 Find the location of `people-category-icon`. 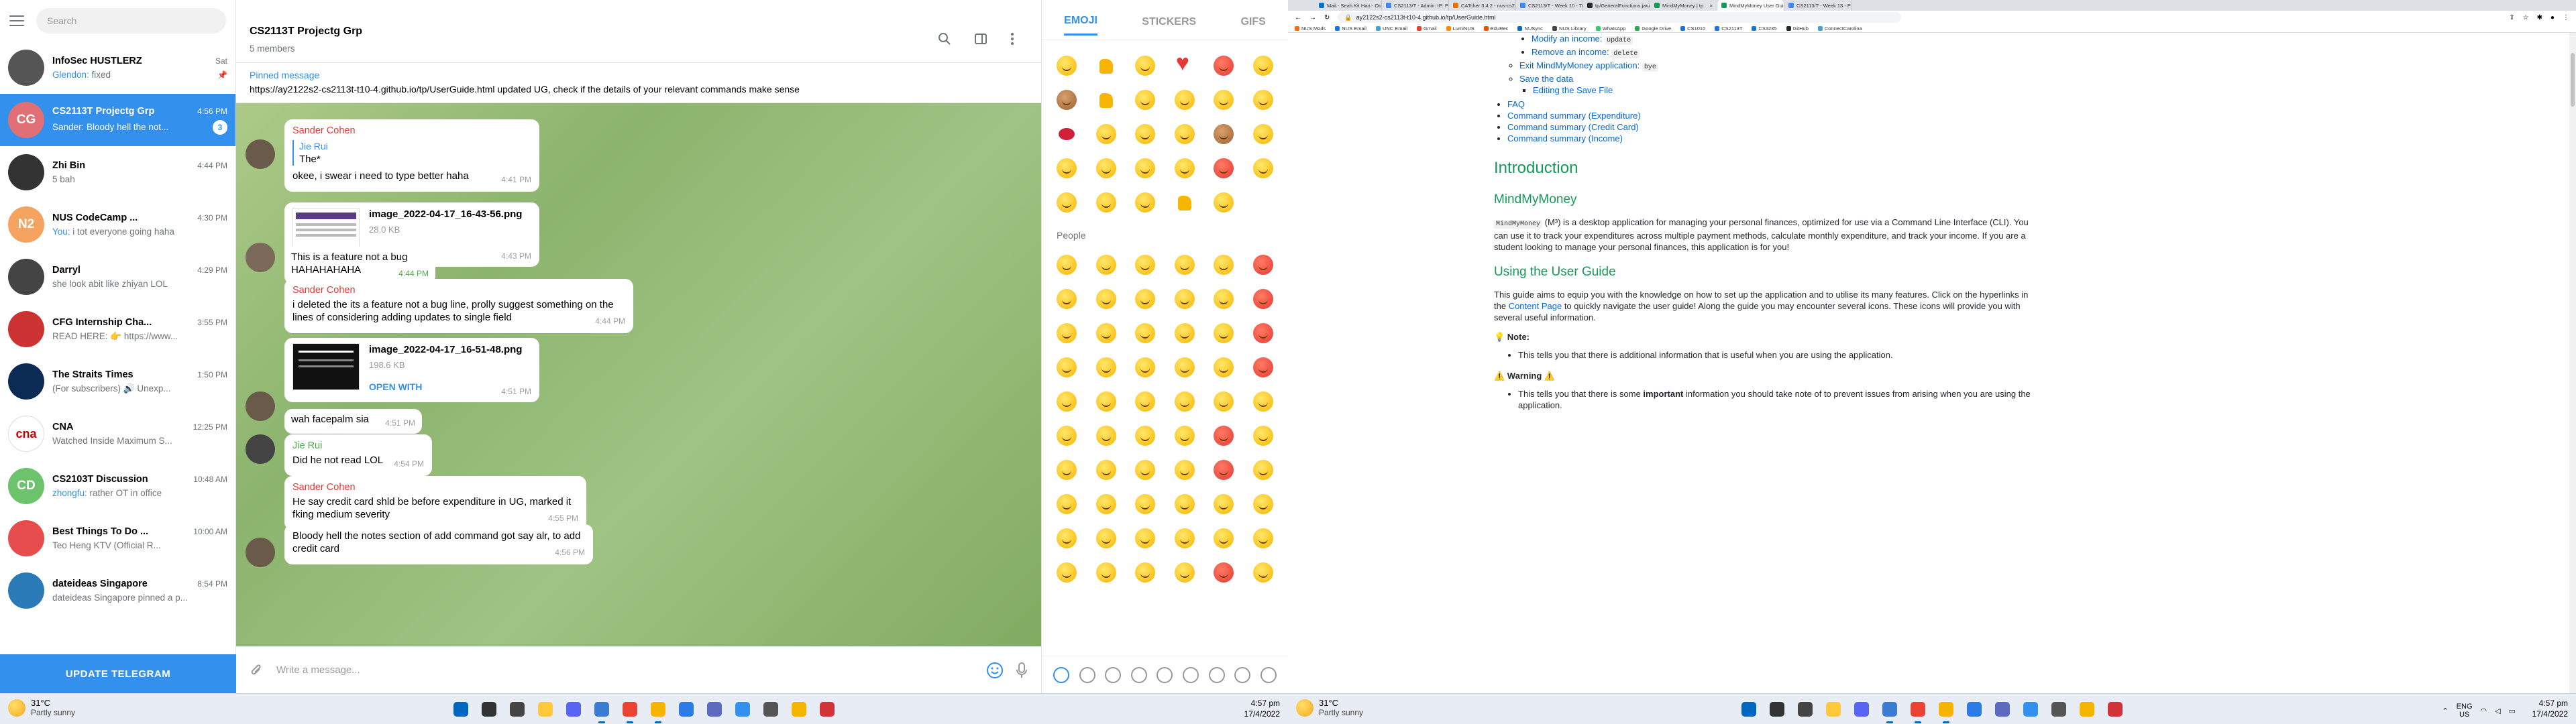

people-category-icon is located at coordinates (1087, 674).